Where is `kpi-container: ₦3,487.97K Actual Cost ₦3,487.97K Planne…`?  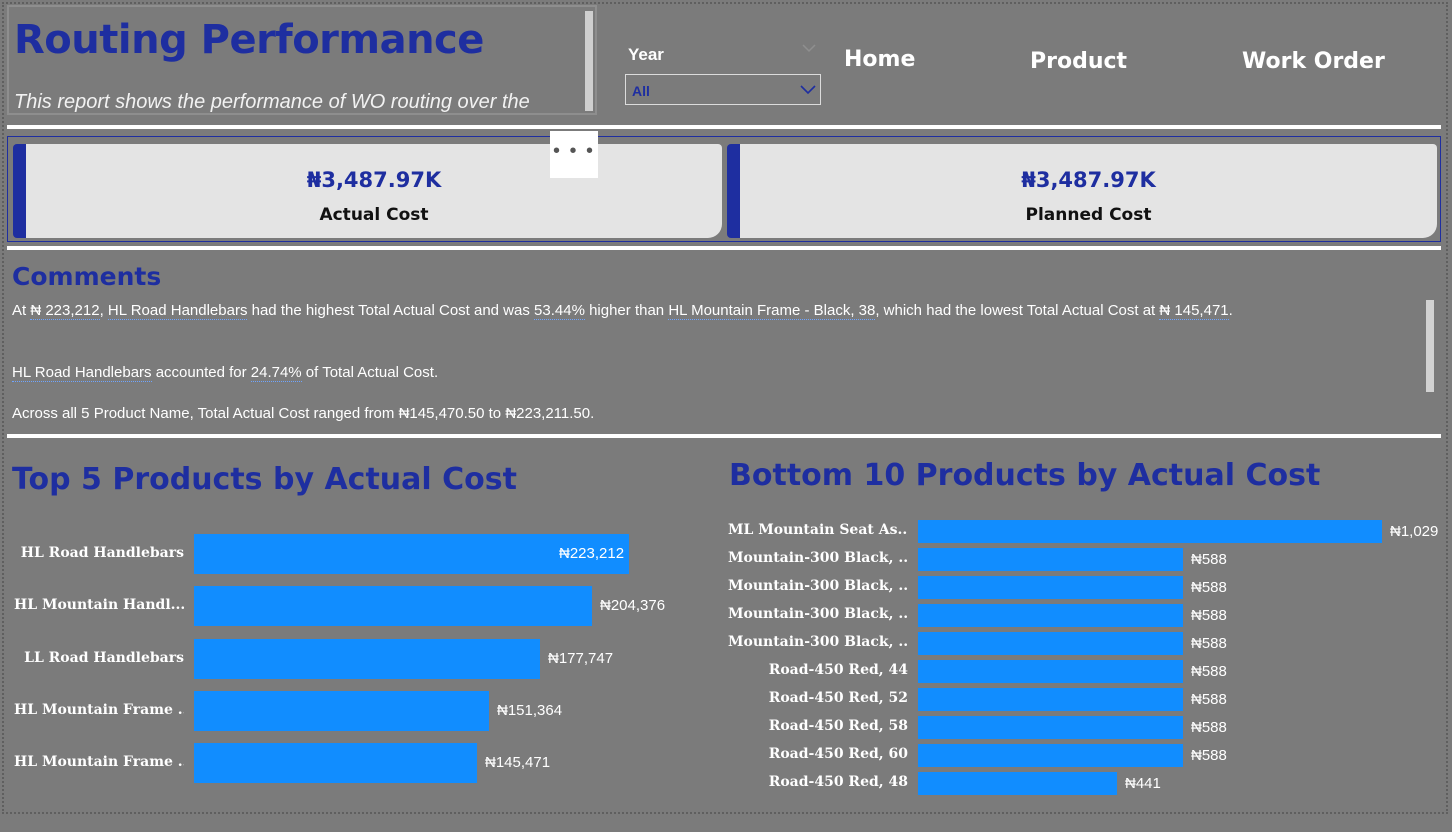 kpi-container: ₦3,487.97K Actual Cost ₦3,487.97K Planne… is located at coordinates (724, 189).